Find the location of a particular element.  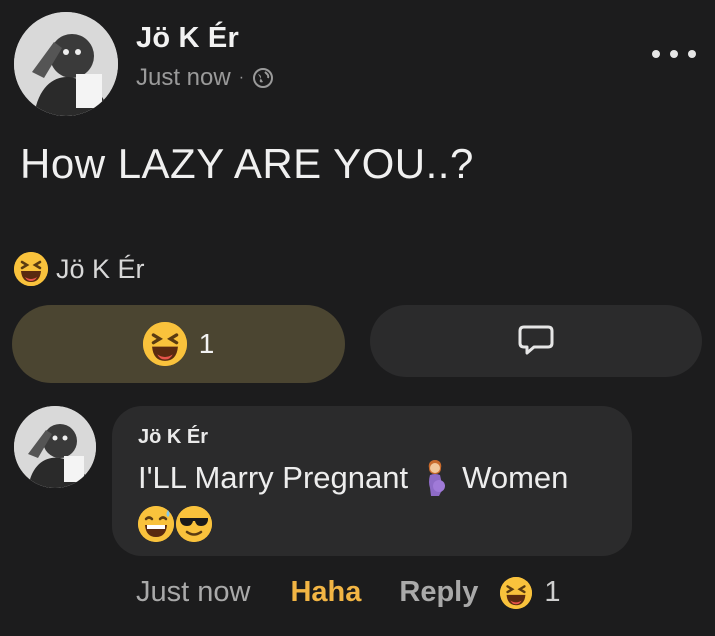

haha-button: Haha is located at coordinates (325, 592).